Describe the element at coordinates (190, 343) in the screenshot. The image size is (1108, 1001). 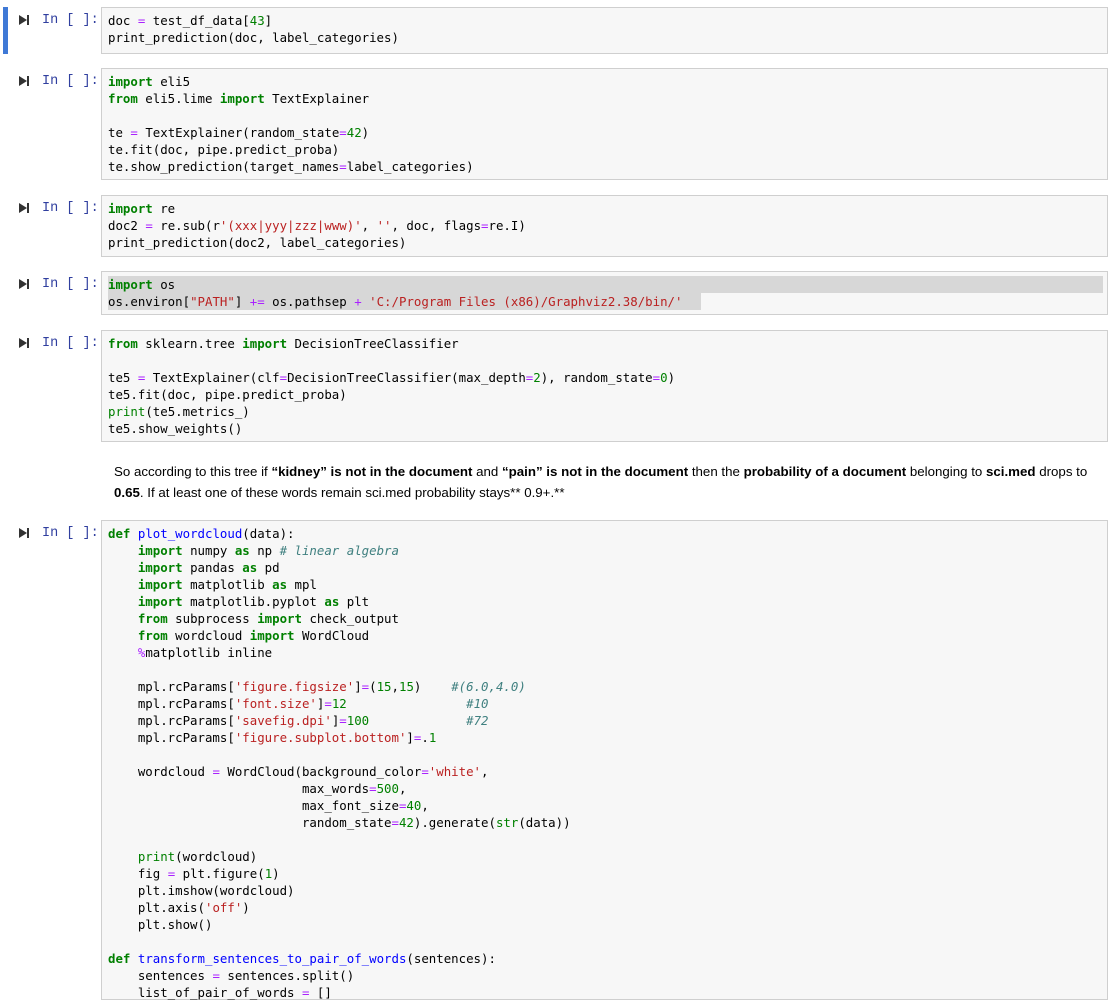
I see `code-token: sklearn.tree` at that location.